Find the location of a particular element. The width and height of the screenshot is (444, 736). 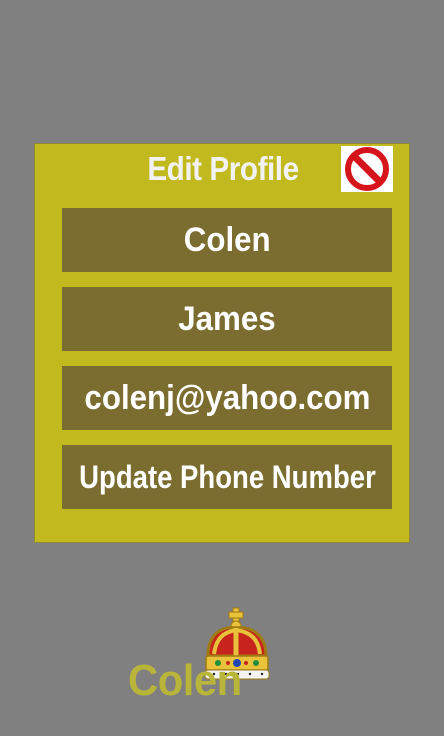

no-entry-icon is located at coordinates (367, 169).